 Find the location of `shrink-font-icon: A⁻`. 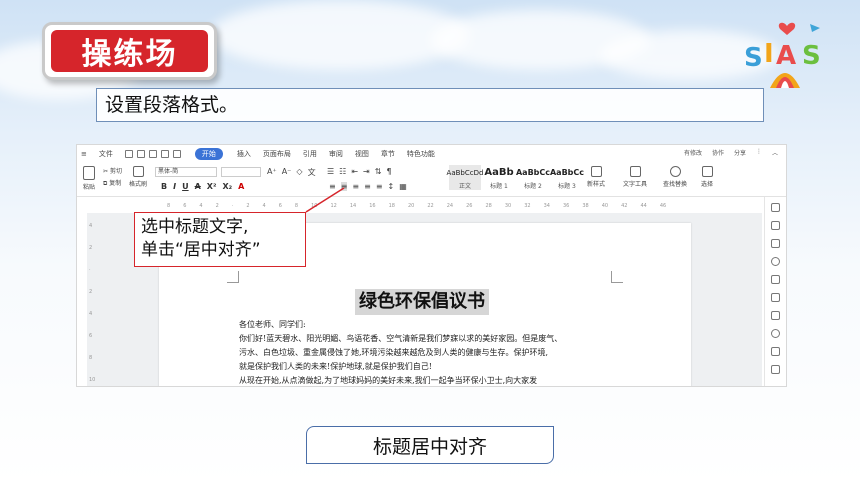

shrink-font-icon: A⁻ is located at coordinates (287, 172).